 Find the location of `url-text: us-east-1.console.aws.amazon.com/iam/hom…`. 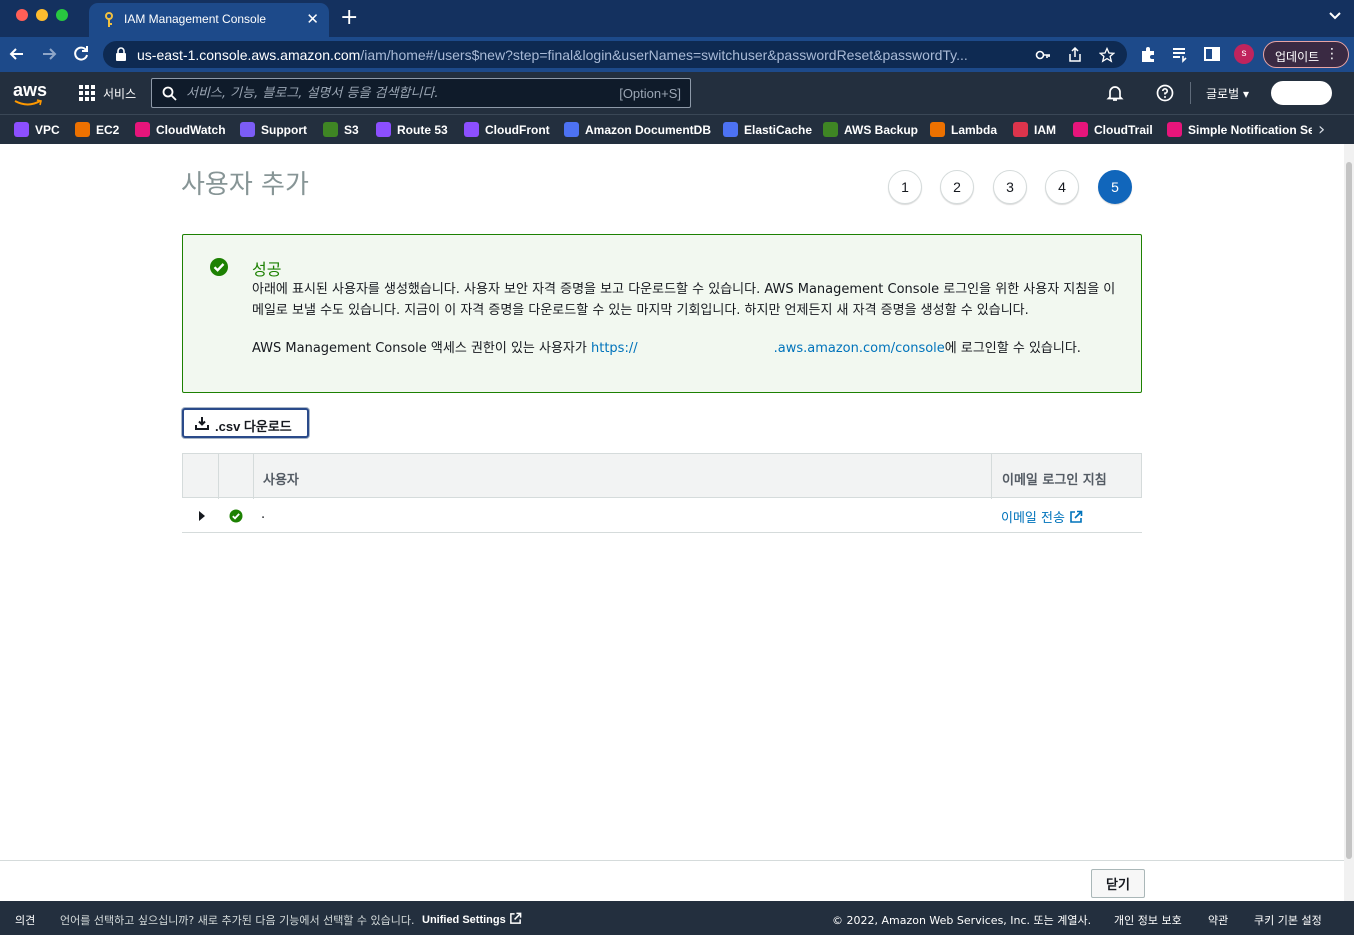

url-text: us-east-1.console.aws.amazon.com/iam/hom… is located at coordinates (582, 55).